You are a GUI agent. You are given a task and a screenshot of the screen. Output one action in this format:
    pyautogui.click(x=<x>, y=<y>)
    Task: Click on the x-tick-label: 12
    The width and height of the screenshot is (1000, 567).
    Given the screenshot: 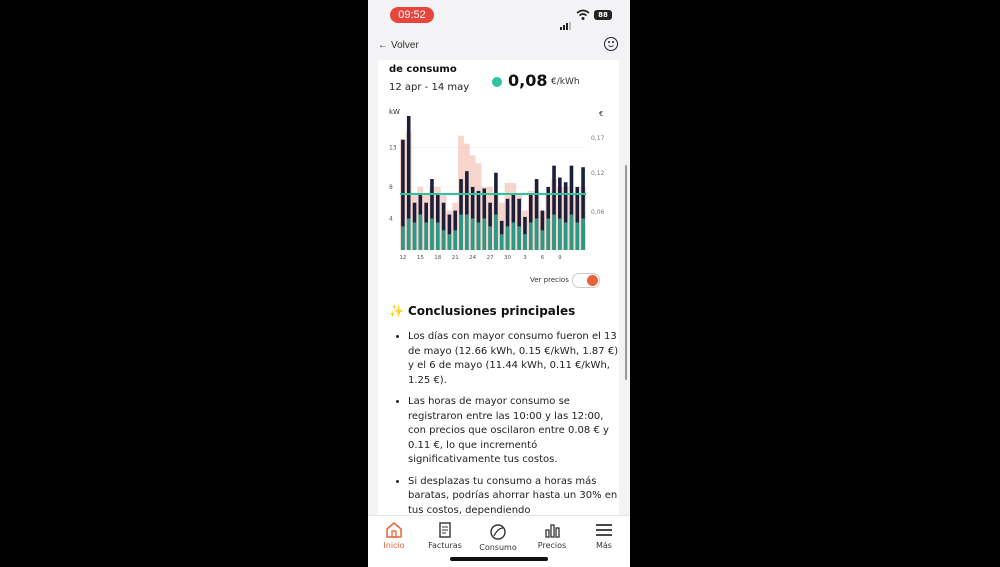 What is the action you would take?
    pyautogui.click(x=402, y=258)
    